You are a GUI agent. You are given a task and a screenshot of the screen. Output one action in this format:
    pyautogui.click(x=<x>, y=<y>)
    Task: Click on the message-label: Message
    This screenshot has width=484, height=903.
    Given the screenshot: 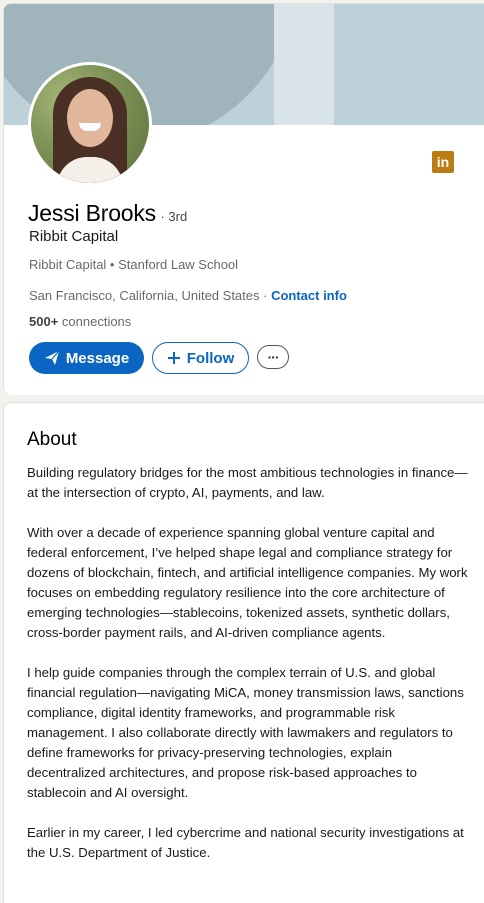 What is the action you would take?
    pyautogui.click(x=97, y=358)
    